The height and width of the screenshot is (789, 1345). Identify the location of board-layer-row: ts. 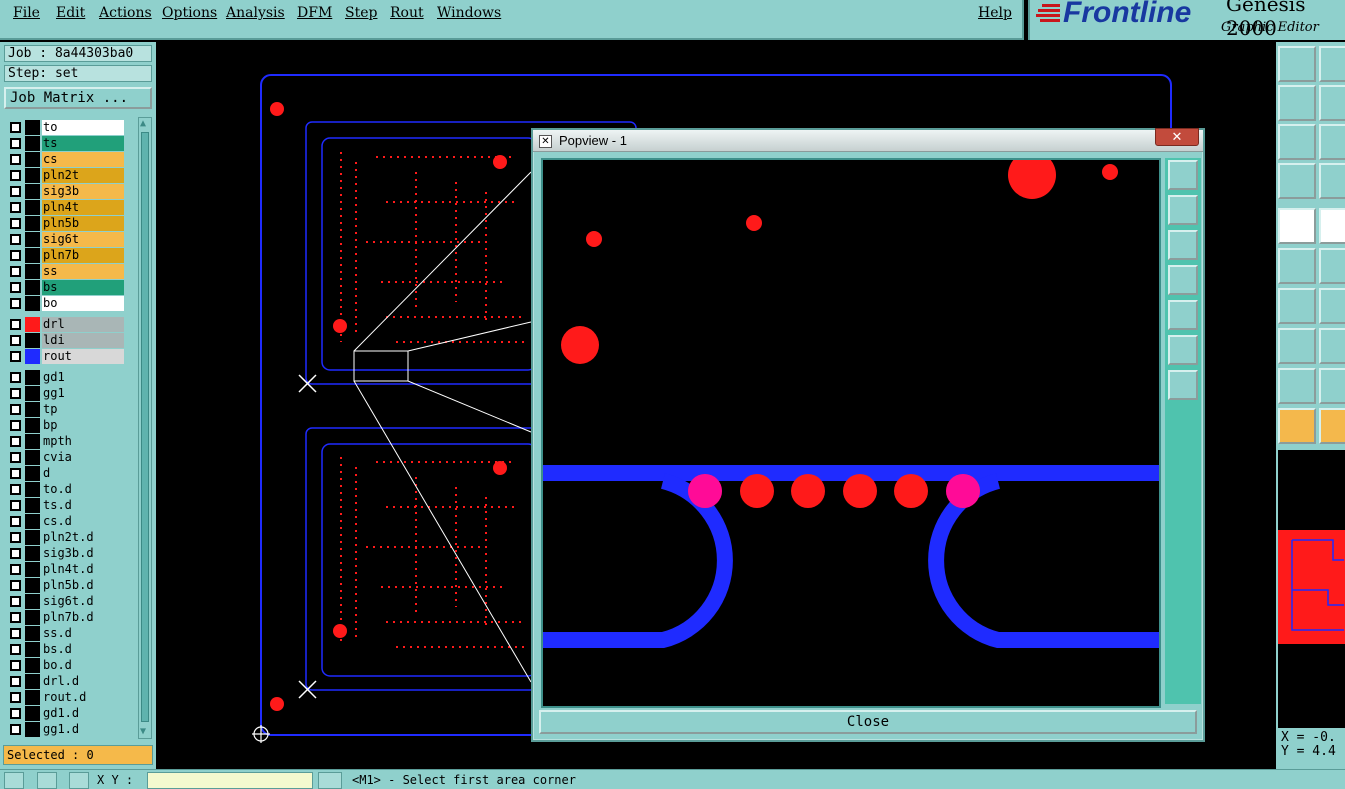
(65, 143).